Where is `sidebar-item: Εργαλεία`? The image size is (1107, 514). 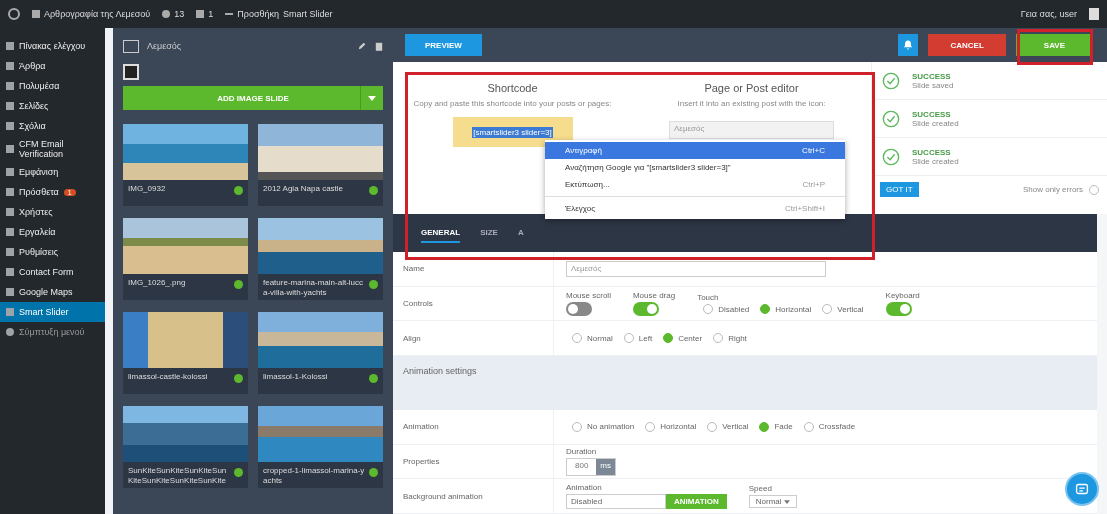
sidebar-item: Εργαλεία is located at coordinates (52, 232).